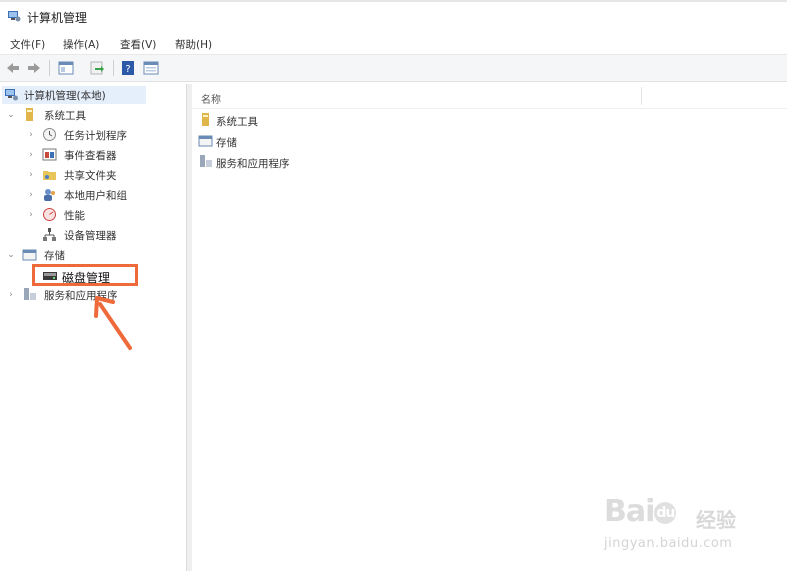 This screenshot has height=571, width=787. I want to click on menu-bar: 文件(F) 操作(A) 查看(V) 帮助(H), so click(393, 43).